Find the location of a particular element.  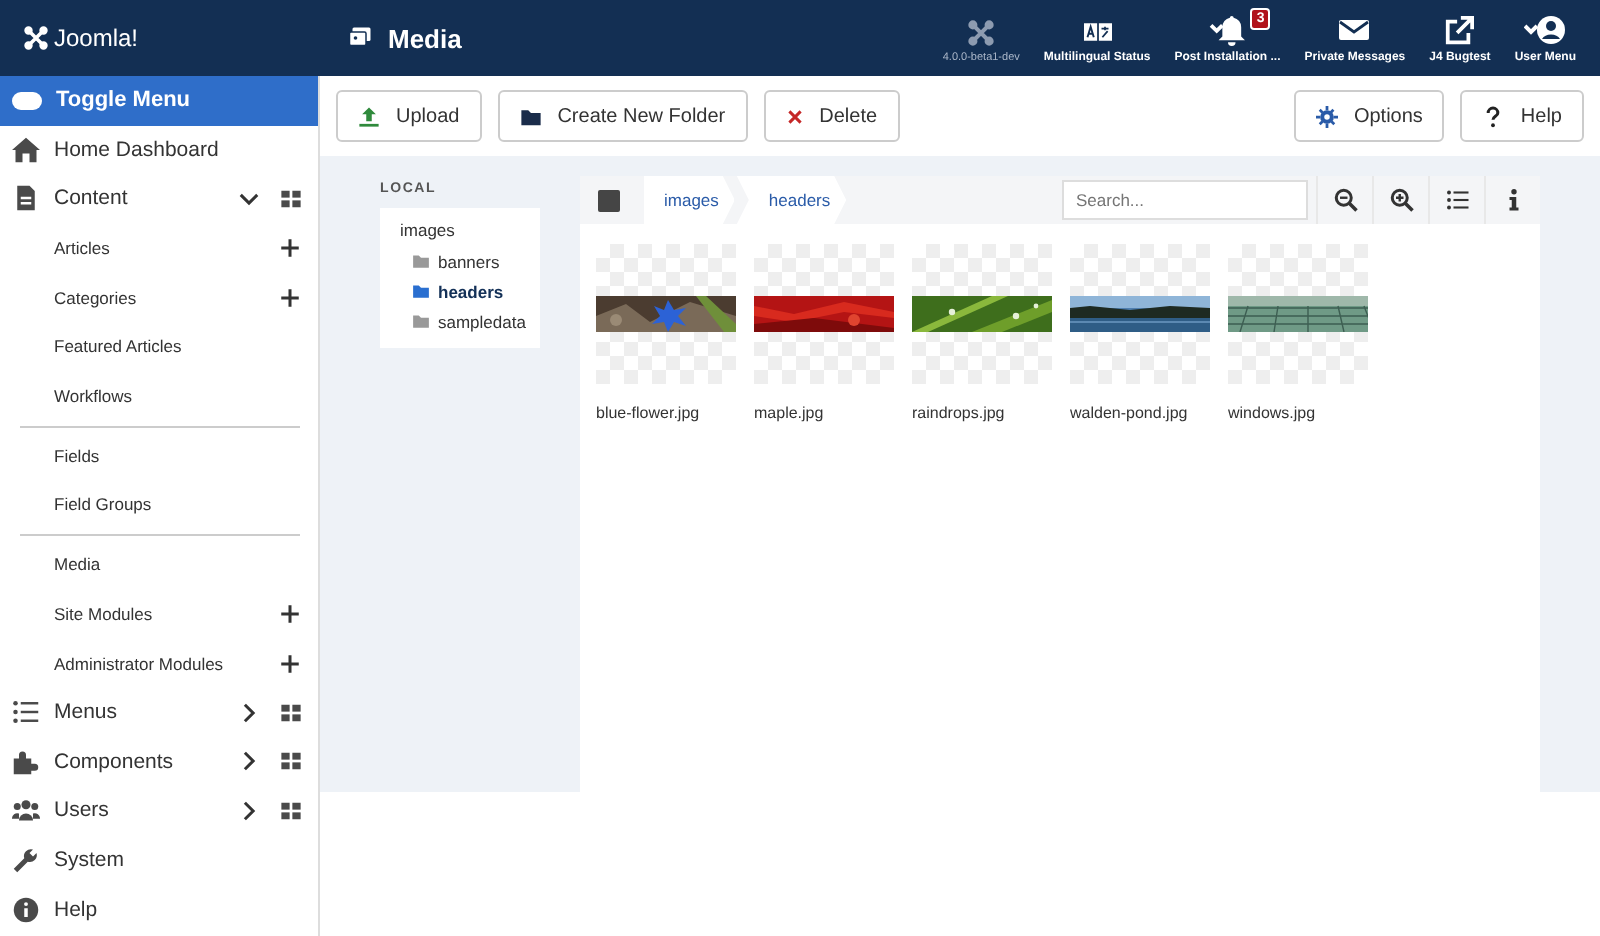

wrench-icon is located at coordinates (26, 859).